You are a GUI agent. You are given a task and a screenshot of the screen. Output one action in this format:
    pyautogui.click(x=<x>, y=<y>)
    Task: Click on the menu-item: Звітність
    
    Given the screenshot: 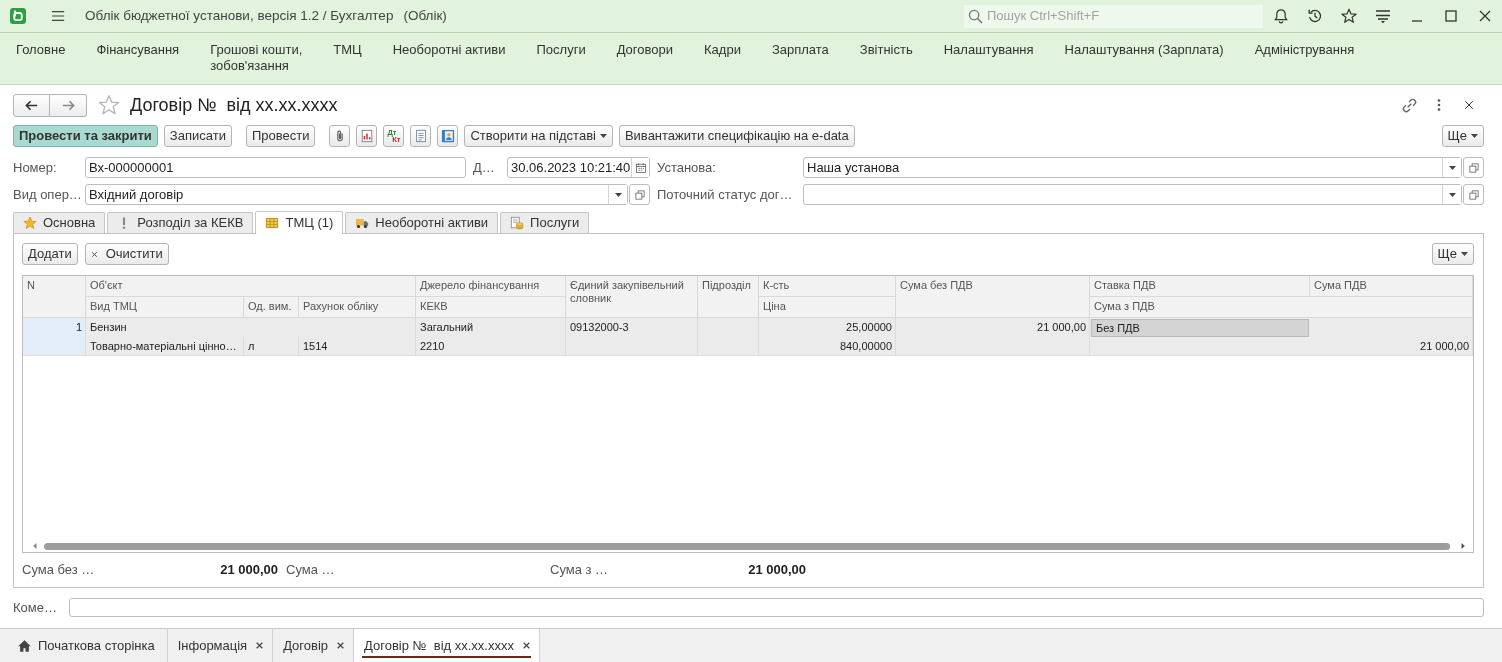 What is the action you would take?
    pyautogui.click(x=886, y=50)
    